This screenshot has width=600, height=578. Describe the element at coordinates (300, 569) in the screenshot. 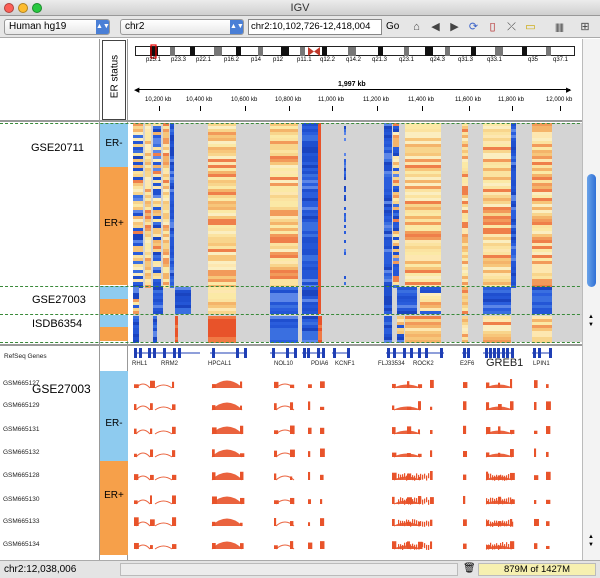

I see `status-bar: chr2:12,038,006 🗑 879M of 1427M` at that location.